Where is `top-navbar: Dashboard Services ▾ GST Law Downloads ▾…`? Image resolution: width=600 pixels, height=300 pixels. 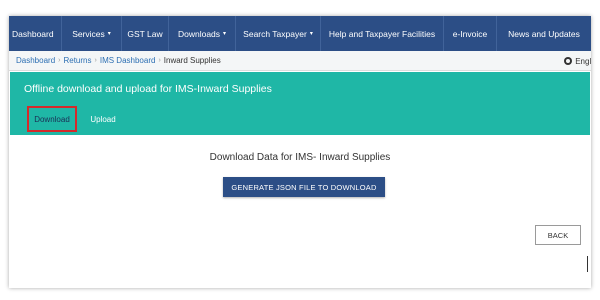 top-navbar: Dashboard Services ▾ GST Law Downloads ▾… is located at coordinates (300, 33).